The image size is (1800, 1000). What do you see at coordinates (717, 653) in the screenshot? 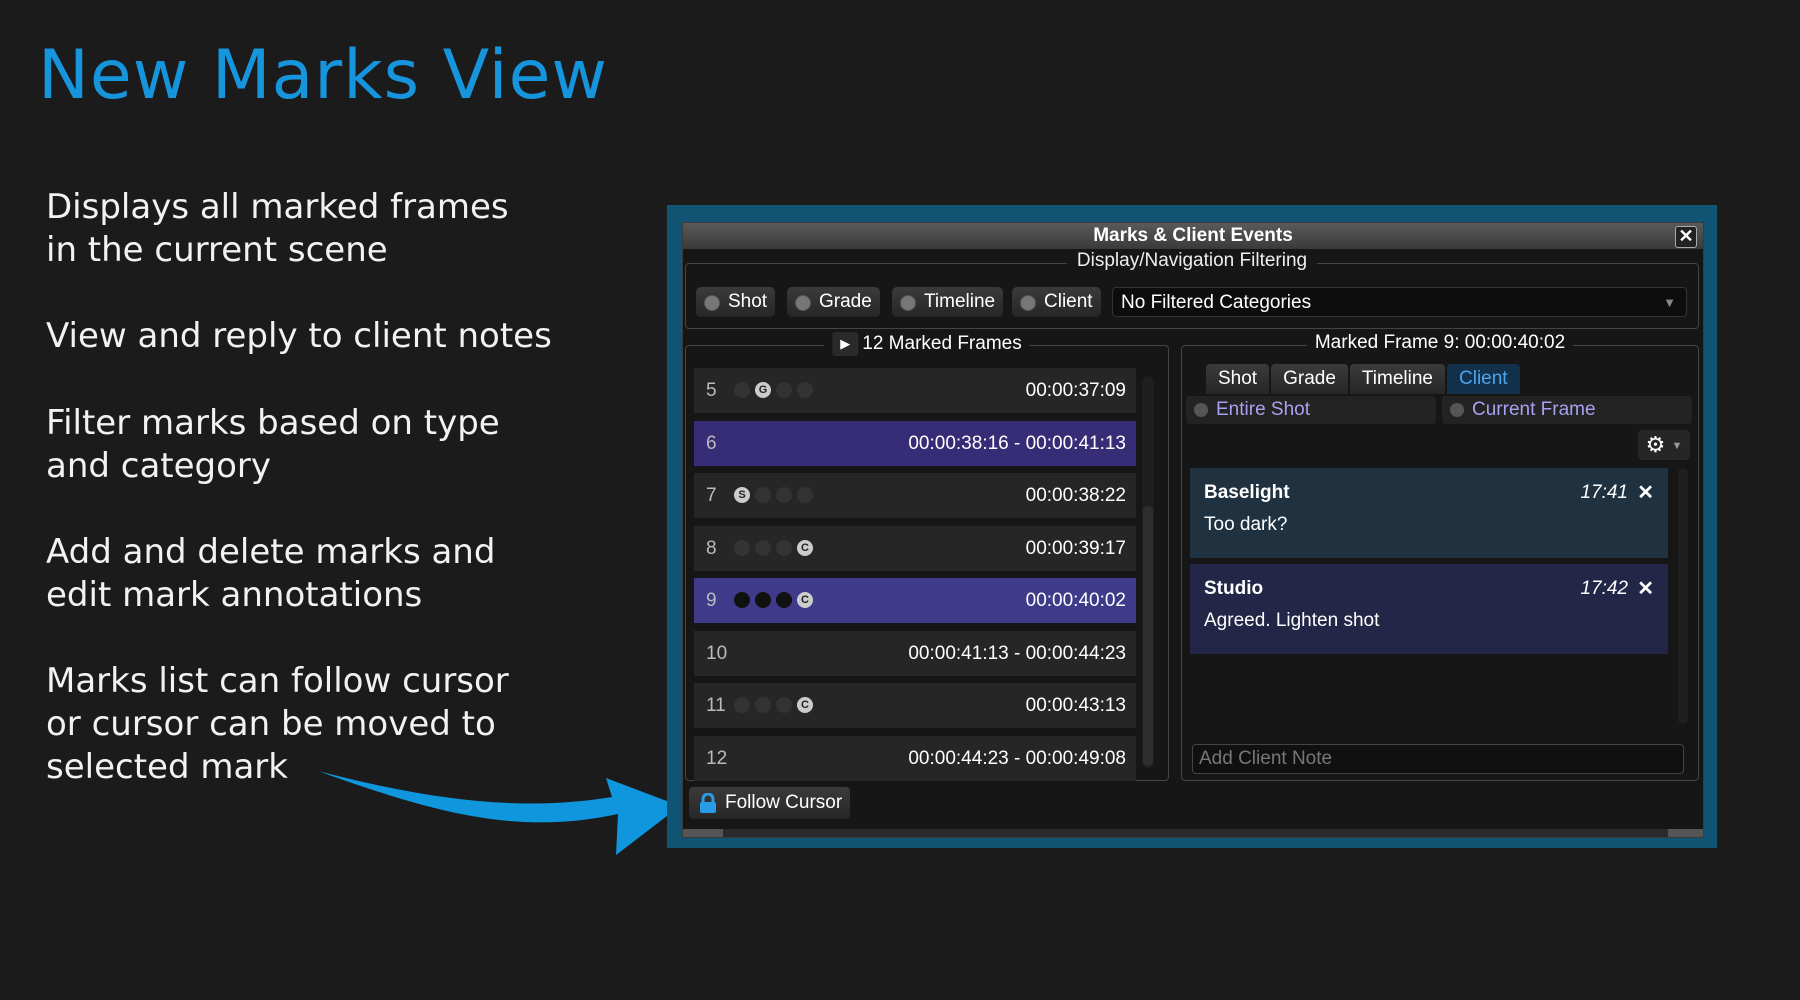
I see `mark-number: 10` at bounding box center [717, 653].